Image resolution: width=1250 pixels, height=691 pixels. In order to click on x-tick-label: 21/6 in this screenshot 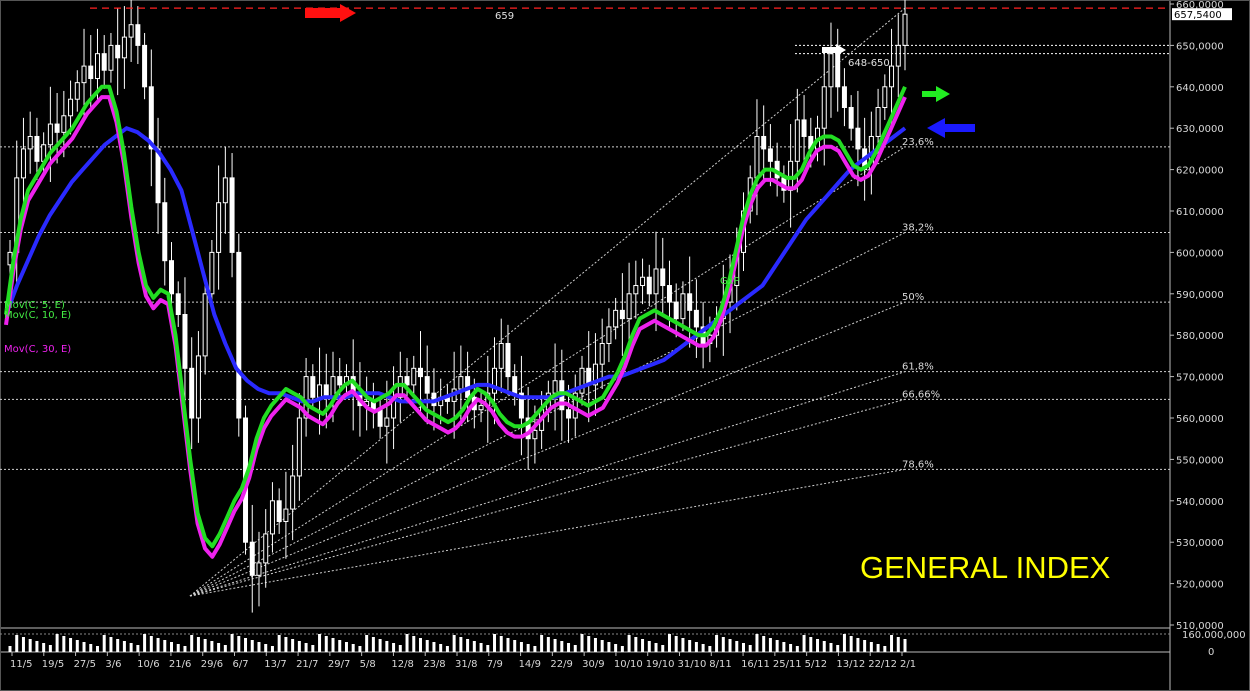, I will do `click(180, 664)`.